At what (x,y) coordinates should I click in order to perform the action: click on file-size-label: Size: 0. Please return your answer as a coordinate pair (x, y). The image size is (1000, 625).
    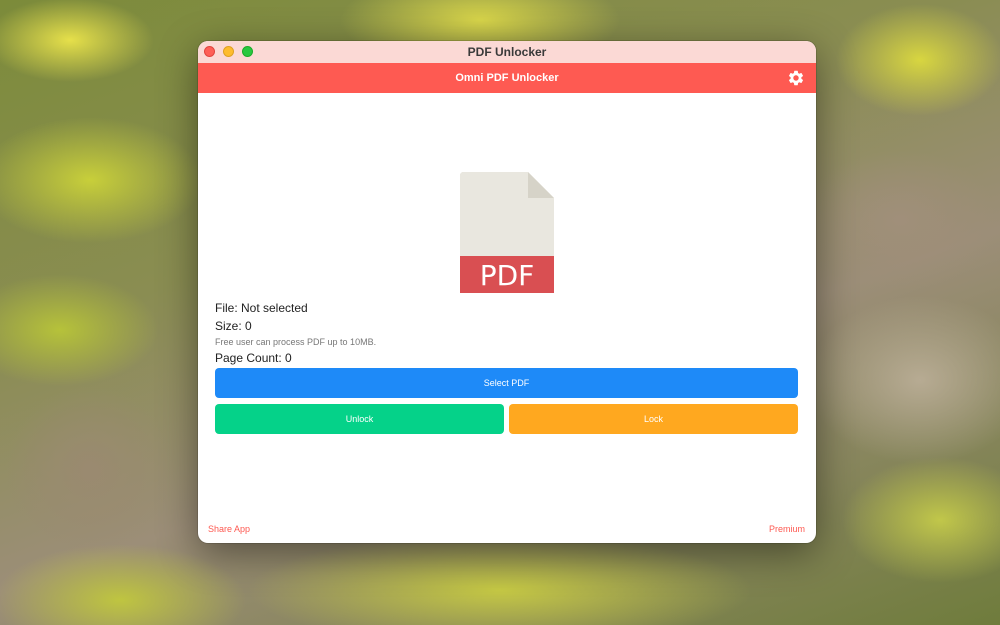
    Looking at the image, I should click on (233, 326).